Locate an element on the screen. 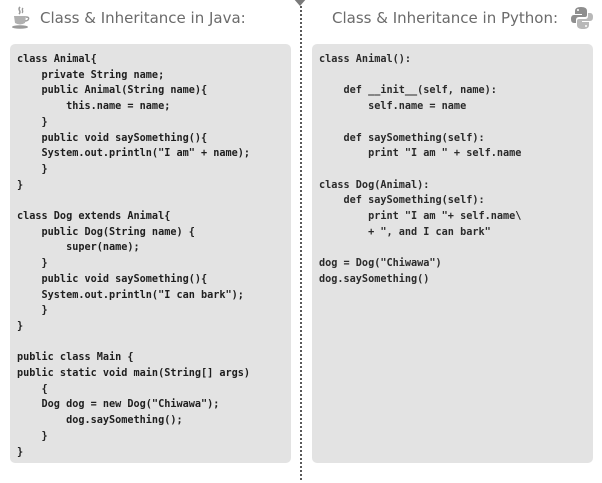 This screenshot has height=483, width=602. java-title: Class & Inheritance in Java: is located at coordinates (143, 18).